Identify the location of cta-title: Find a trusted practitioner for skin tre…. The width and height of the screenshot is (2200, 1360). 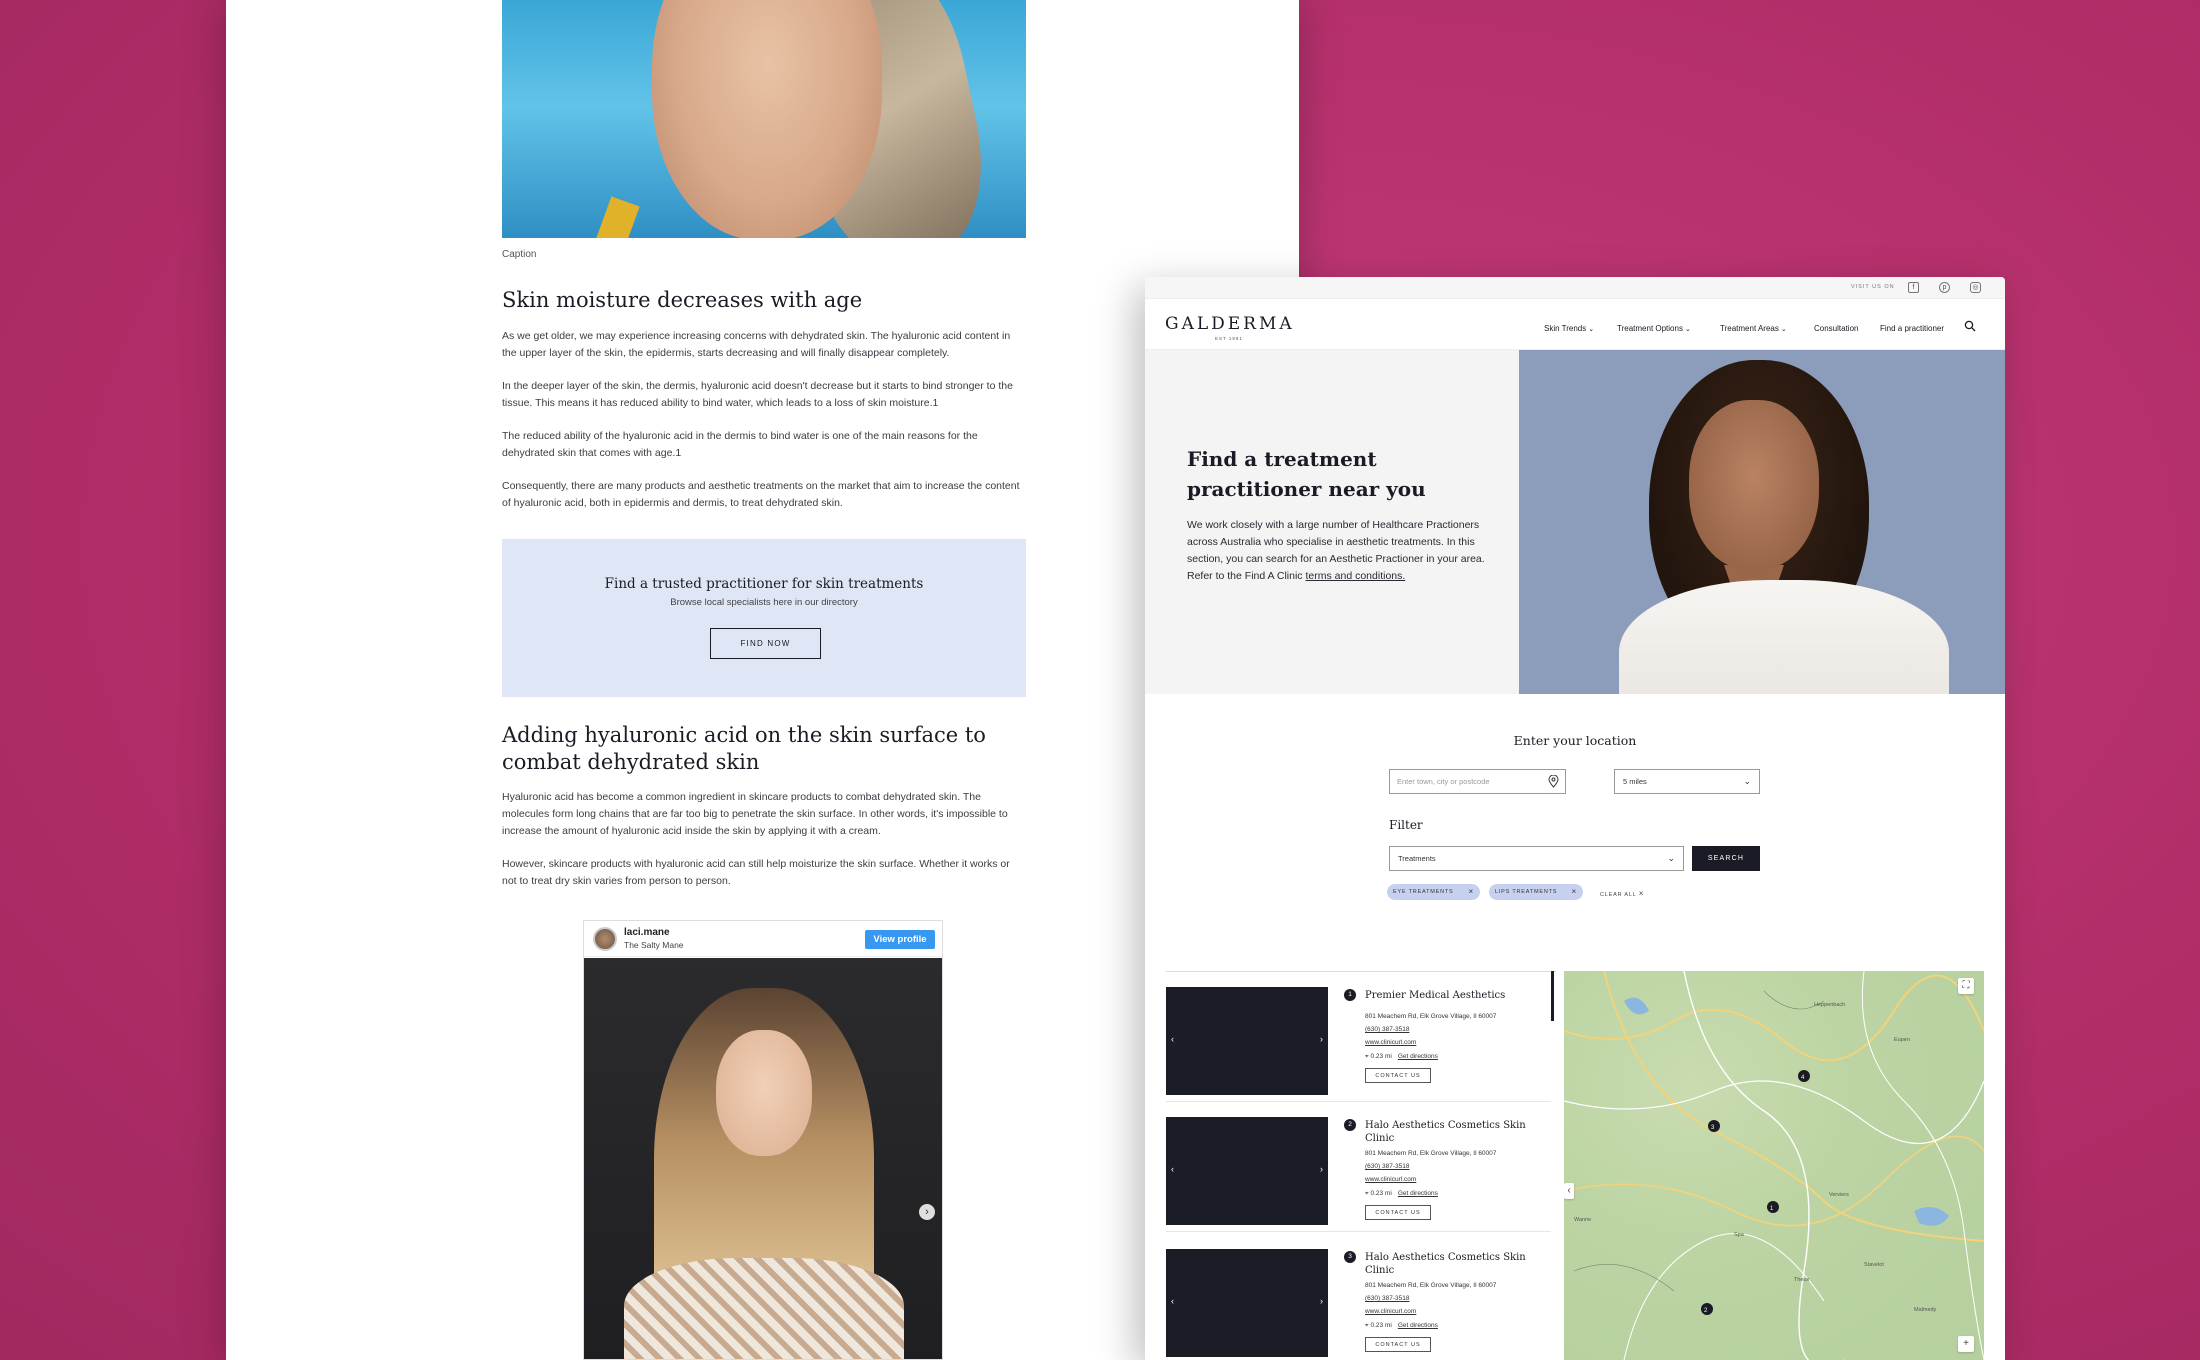
(764, 584).